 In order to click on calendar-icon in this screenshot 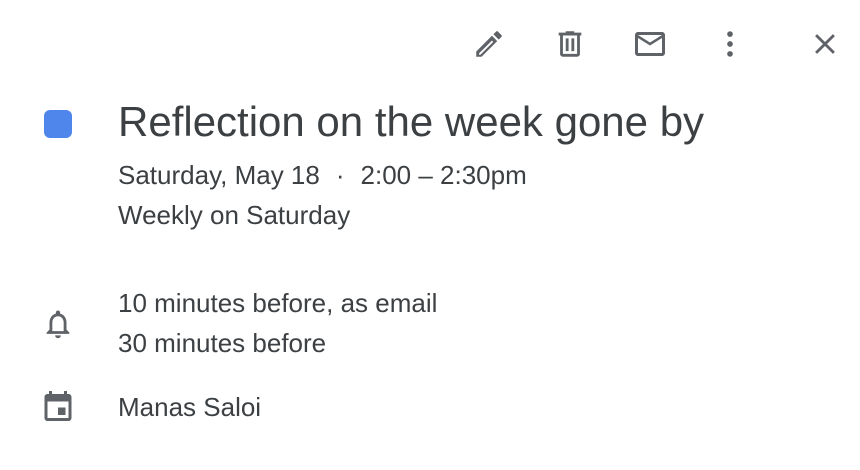, I will do `click(58, 406)`.